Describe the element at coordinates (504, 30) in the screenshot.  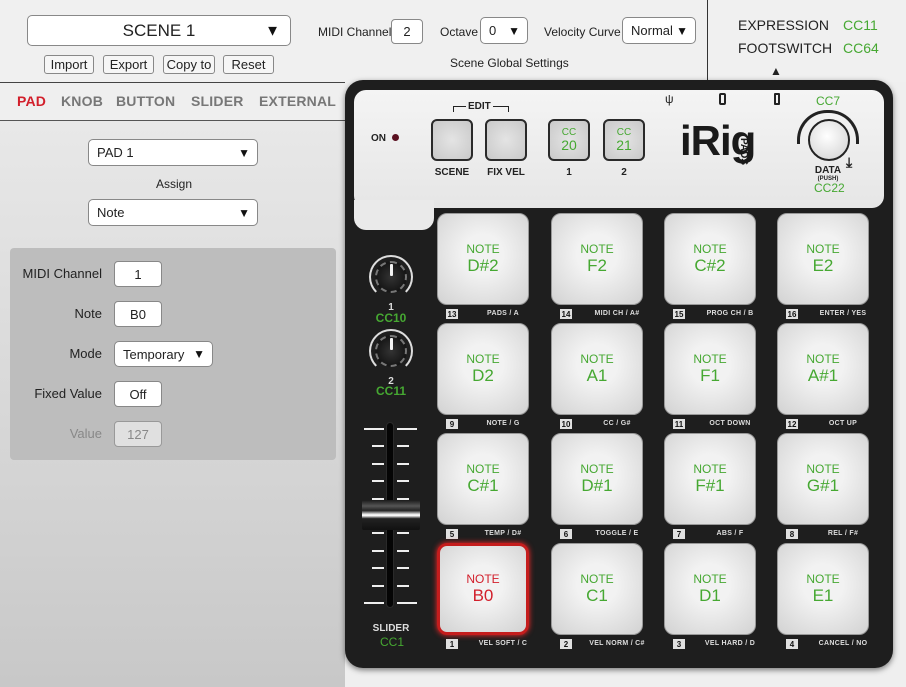
I see `octave-select: 0 ▼` at that location.